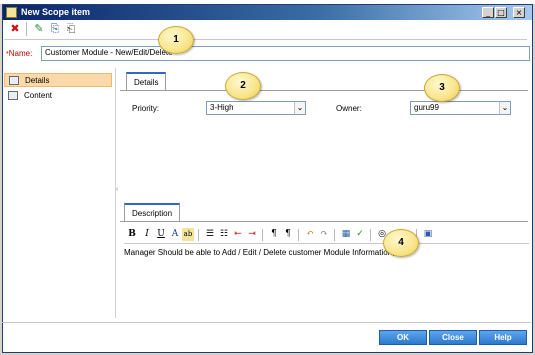 This screenshot has height=355, width=535. What do you see at coordinates (453, 337) in the screenshot?
I see `close-button: Close` at bounding box center [453, 337].